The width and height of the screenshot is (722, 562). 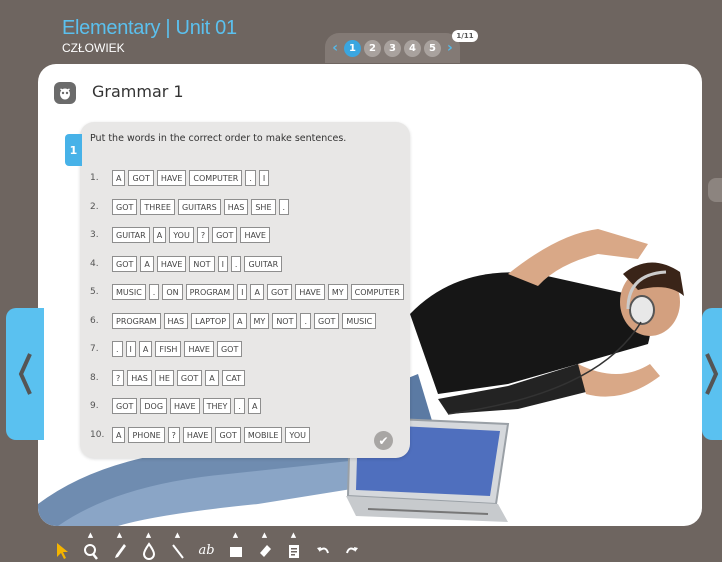 What do you see at coordinates (199, 206) in the screenshot?
I see `word-tile: GUITARS` at bounding box center [199, 206].